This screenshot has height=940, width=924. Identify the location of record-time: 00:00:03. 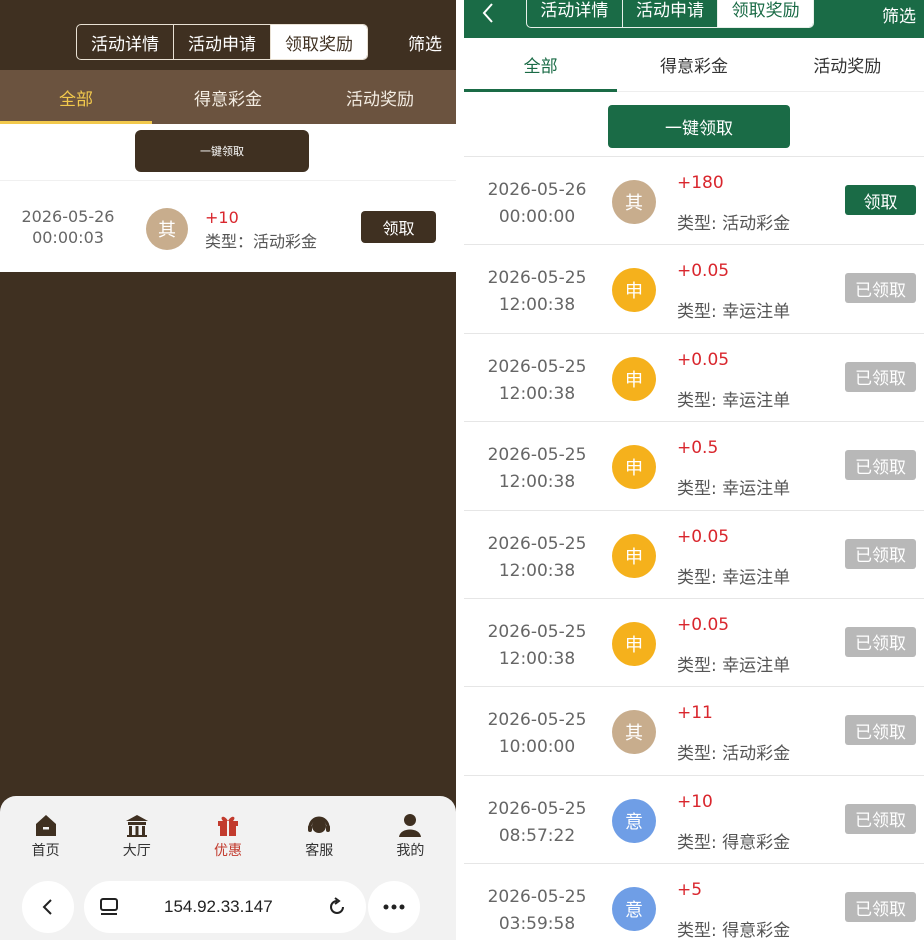
(68, 237).